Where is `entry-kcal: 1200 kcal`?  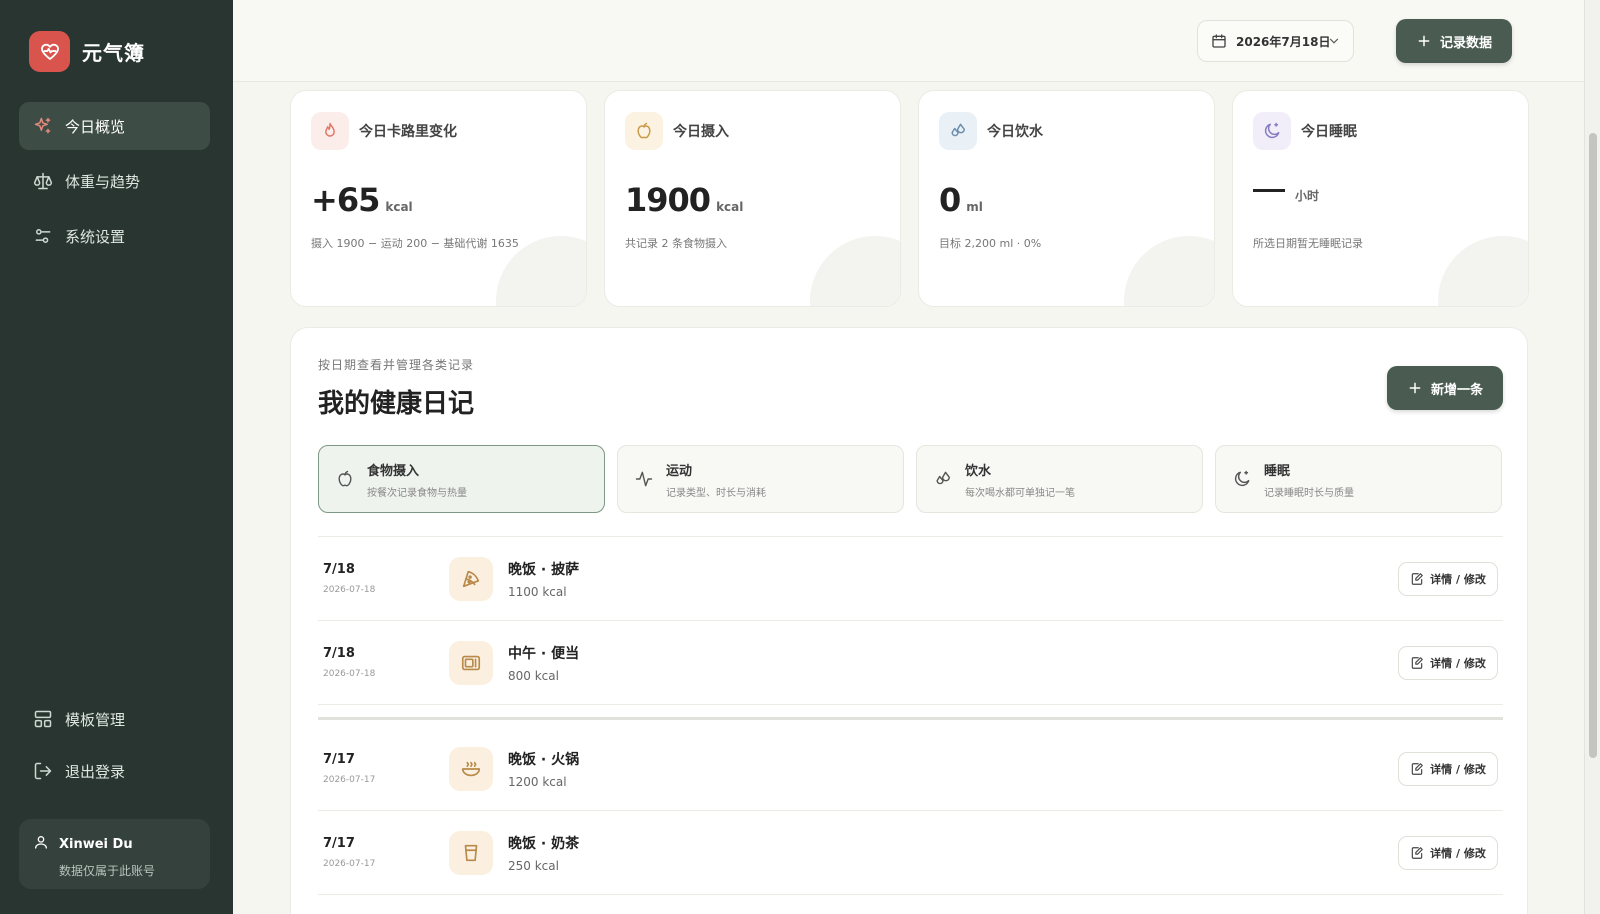 entry-kcal: 1200 kcal is located at coordinates (537, 782).